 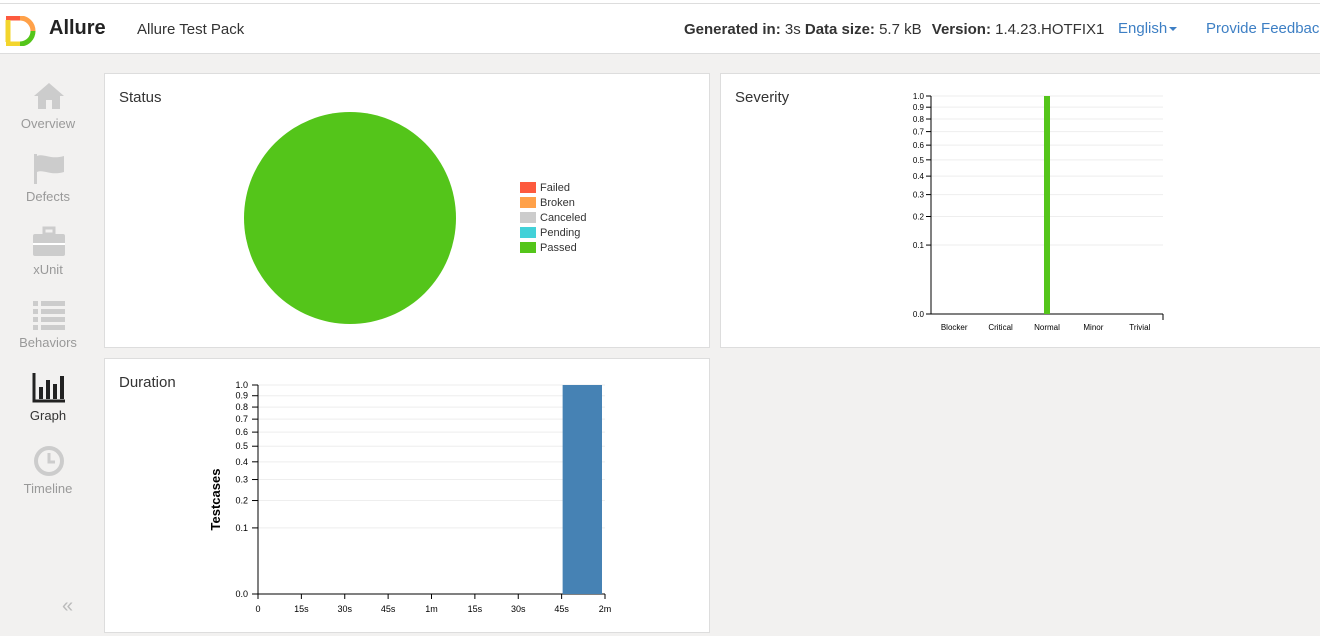 I want to click on x-tick-label: Normal, so click(x=1047, y=327).